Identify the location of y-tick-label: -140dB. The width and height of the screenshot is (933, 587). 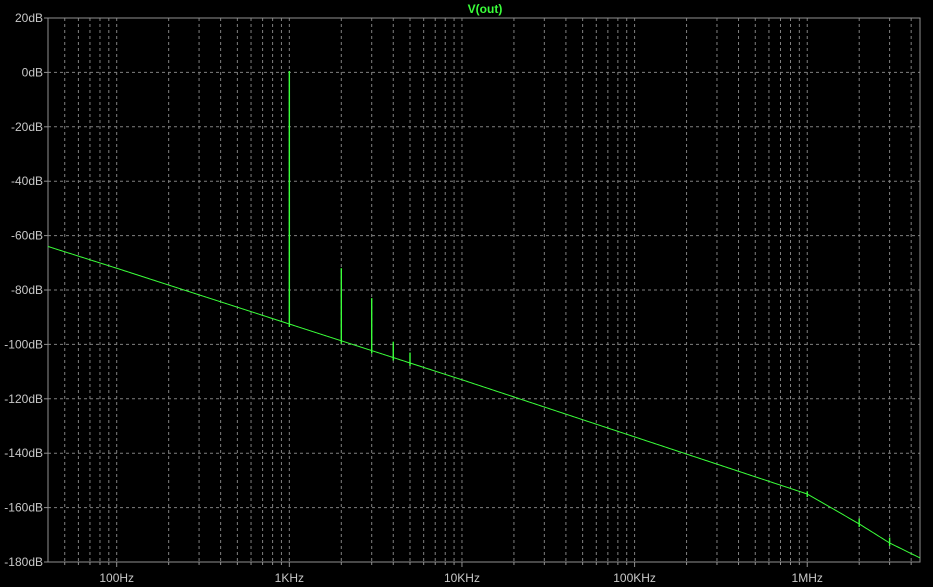
(23, 453).